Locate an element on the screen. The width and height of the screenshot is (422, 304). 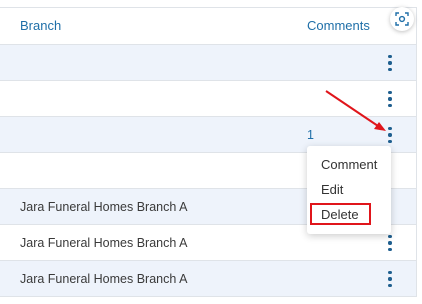
focus-settings-icon is located at coordinates (402, 19).